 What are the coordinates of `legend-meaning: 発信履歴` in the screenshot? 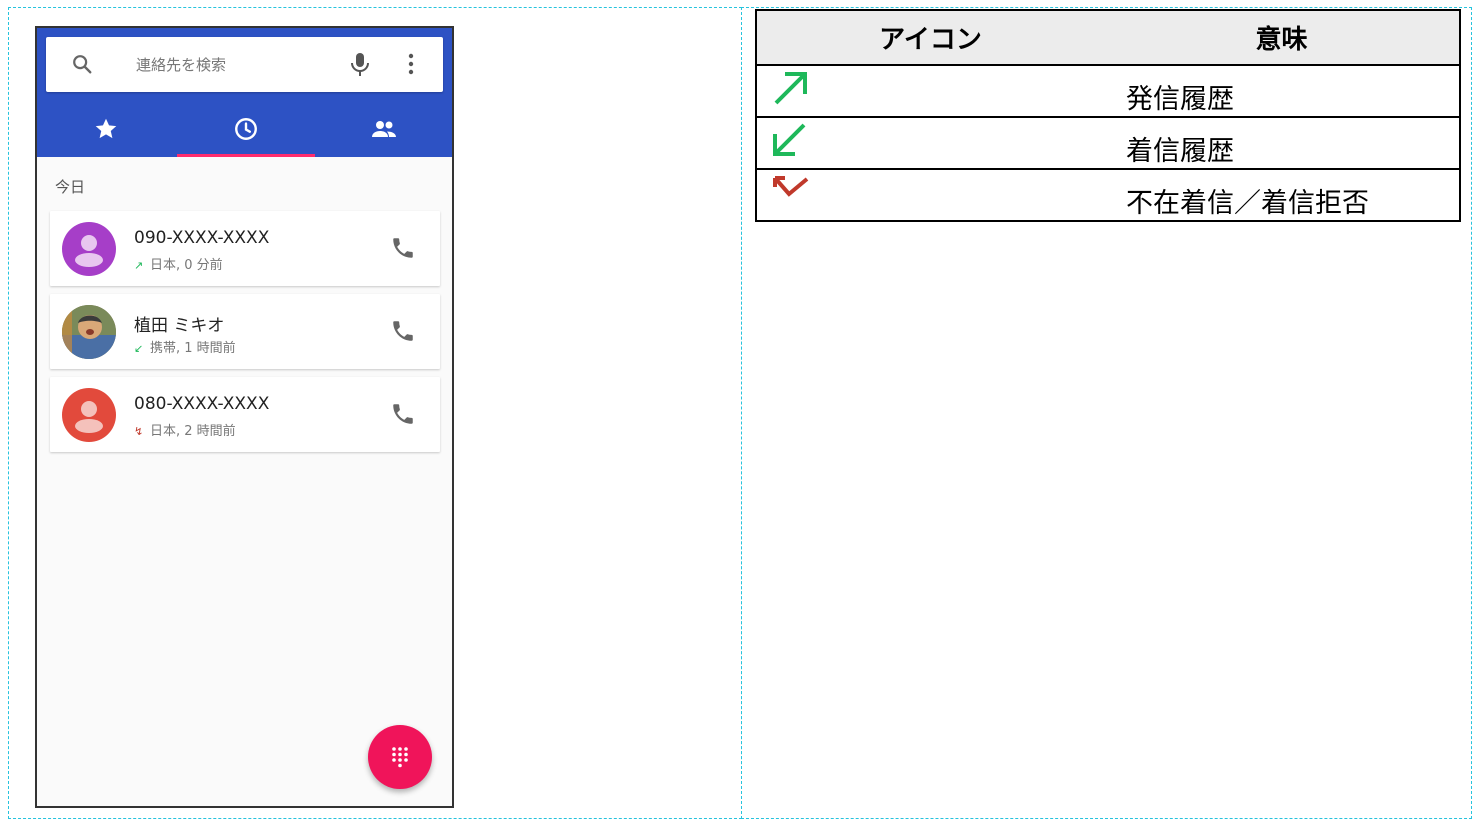 It's located at (1282, 91).